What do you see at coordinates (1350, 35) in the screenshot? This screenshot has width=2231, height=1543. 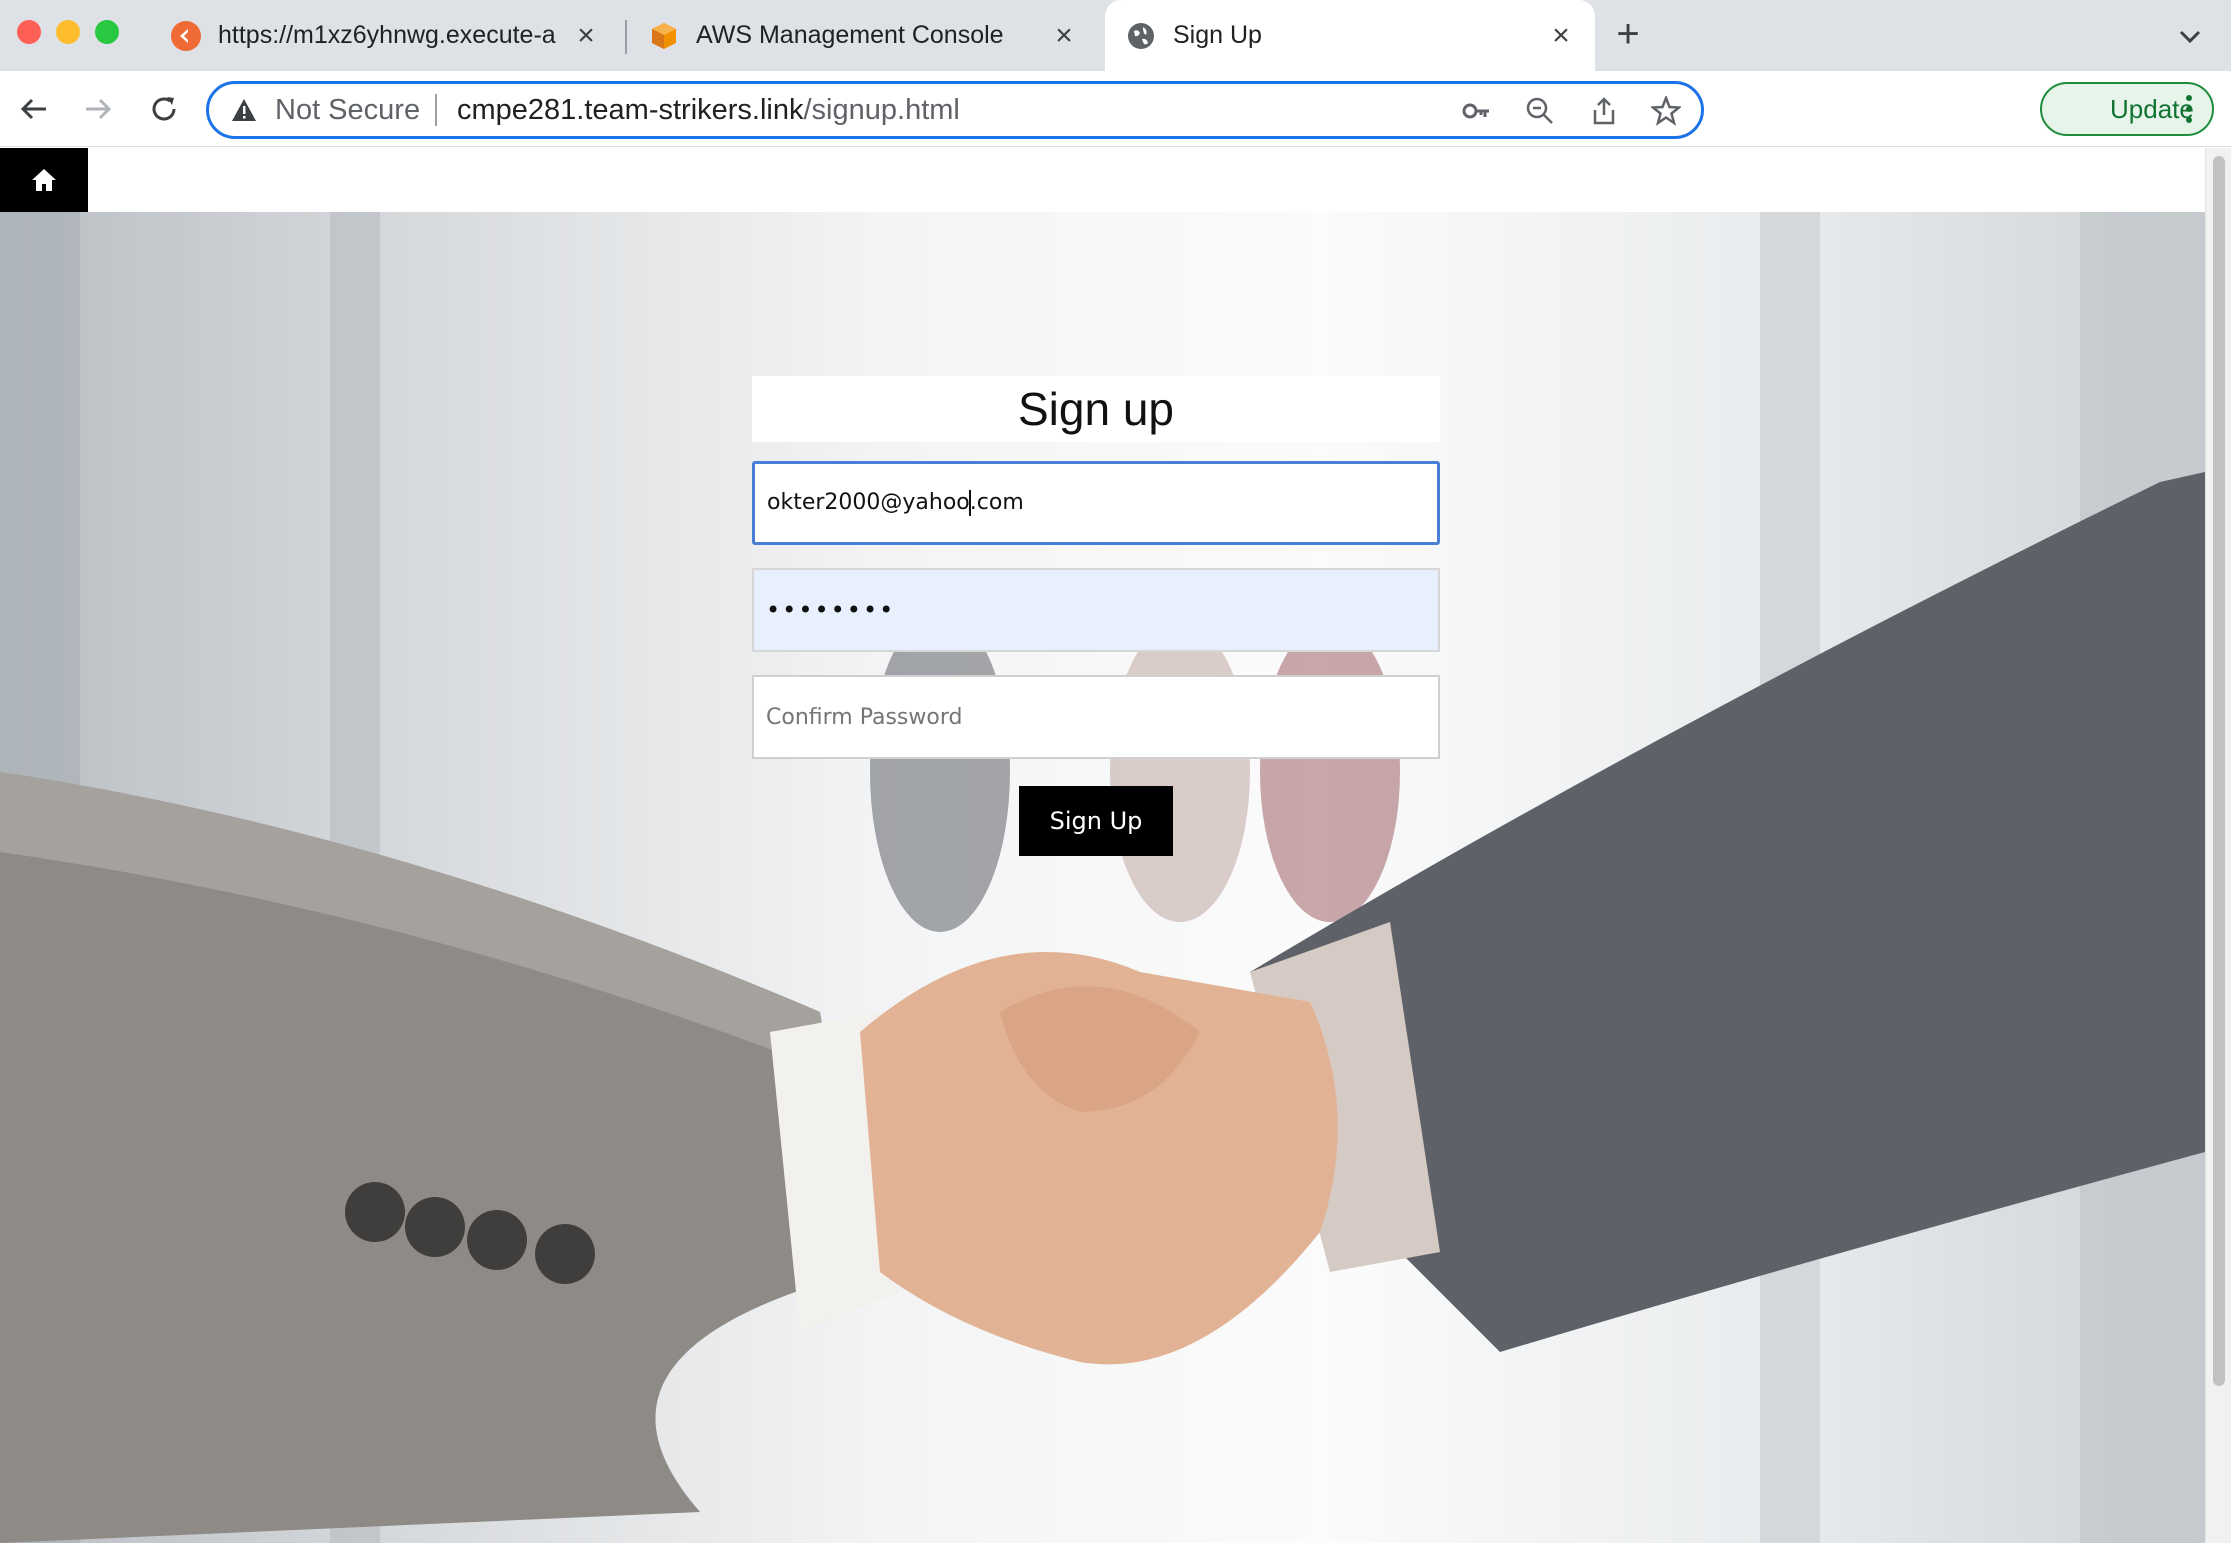 I see `tab-sign-up: Sign Up ×` at bounding box center [1350, 35].